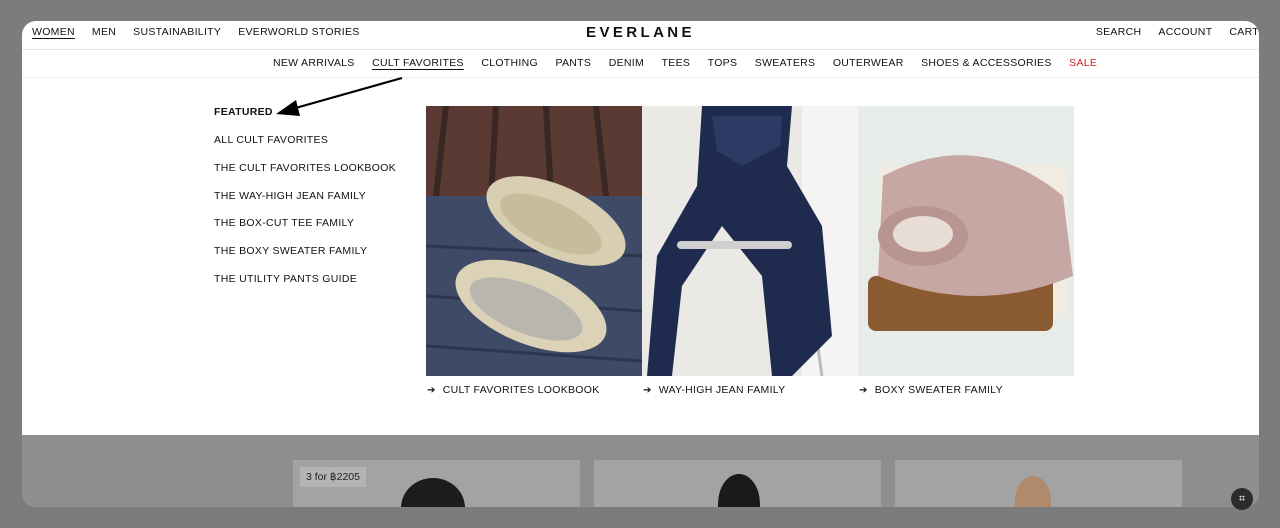 The width and height of the screenshot is (1280, 528). I want to click on nav-men: MEN, so click(104, 32).